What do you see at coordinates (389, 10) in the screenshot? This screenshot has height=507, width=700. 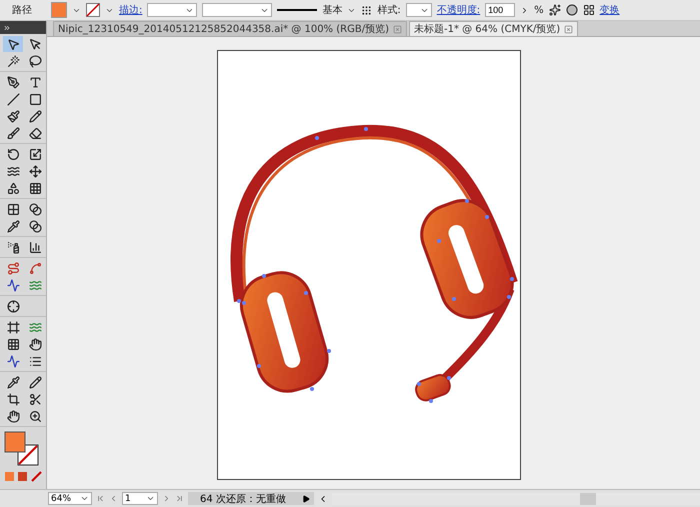 I see `style-label: 样式:` at bounding box center [389, 10].